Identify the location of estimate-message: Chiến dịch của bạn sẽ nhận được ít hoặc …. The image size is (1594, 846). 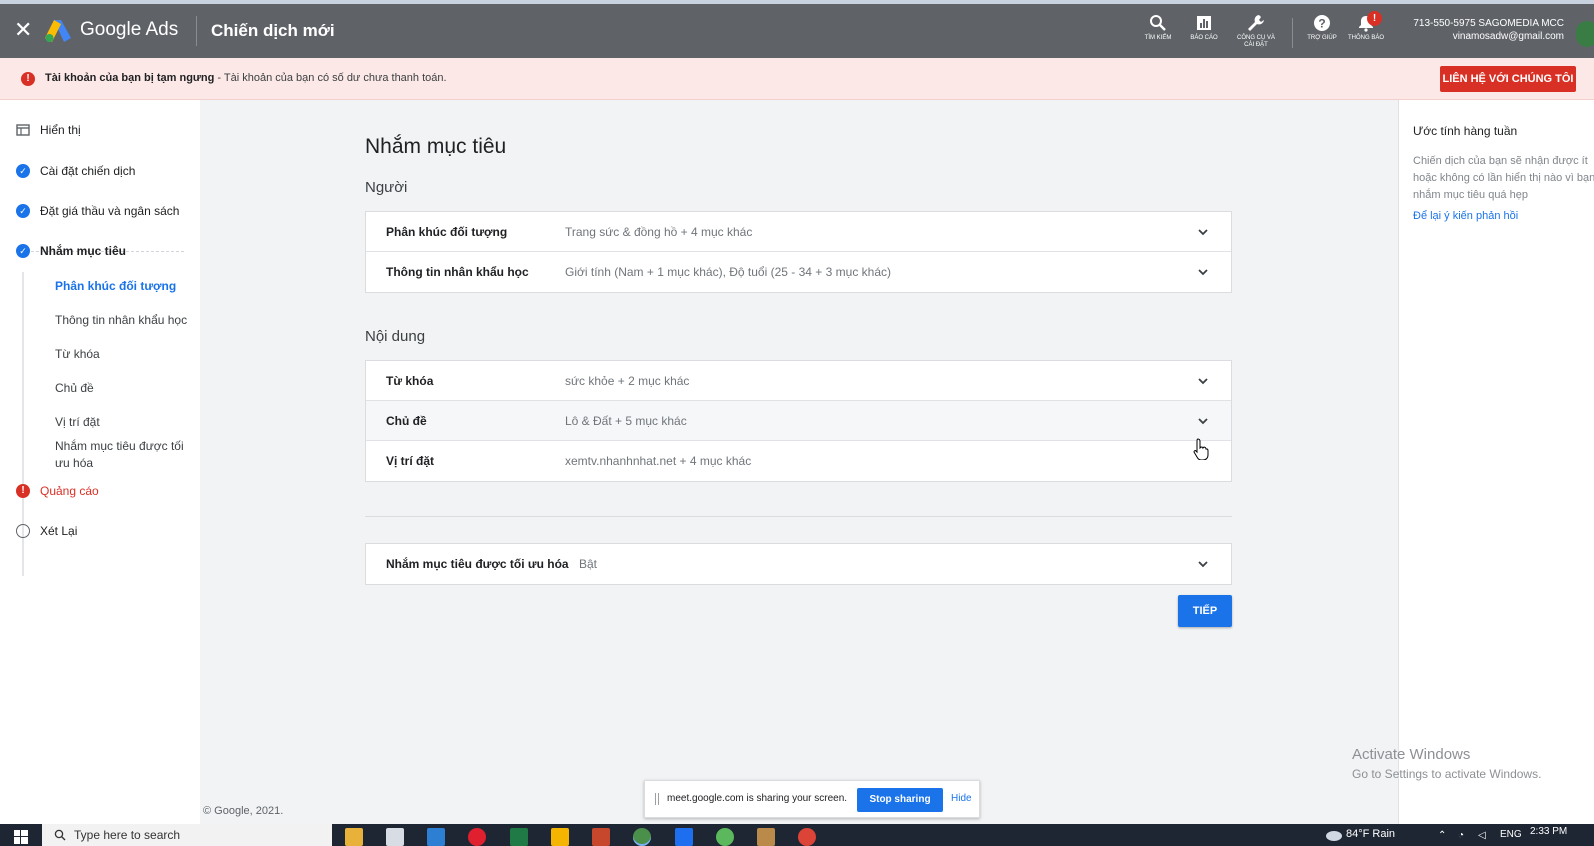
(1503, 178).